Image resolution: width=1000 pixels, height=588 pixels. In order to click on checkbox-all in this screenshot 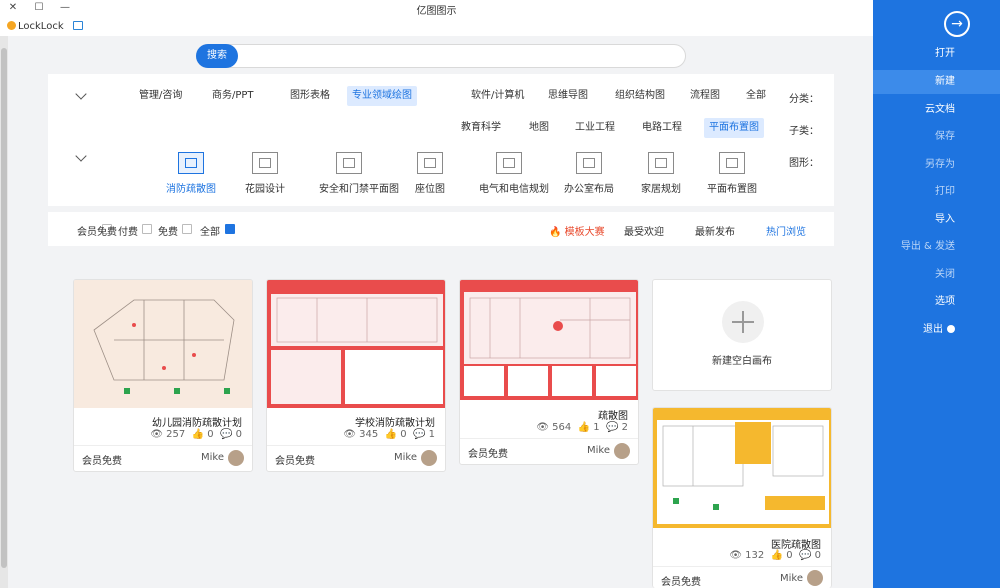, I will do `click(230, 229)`.